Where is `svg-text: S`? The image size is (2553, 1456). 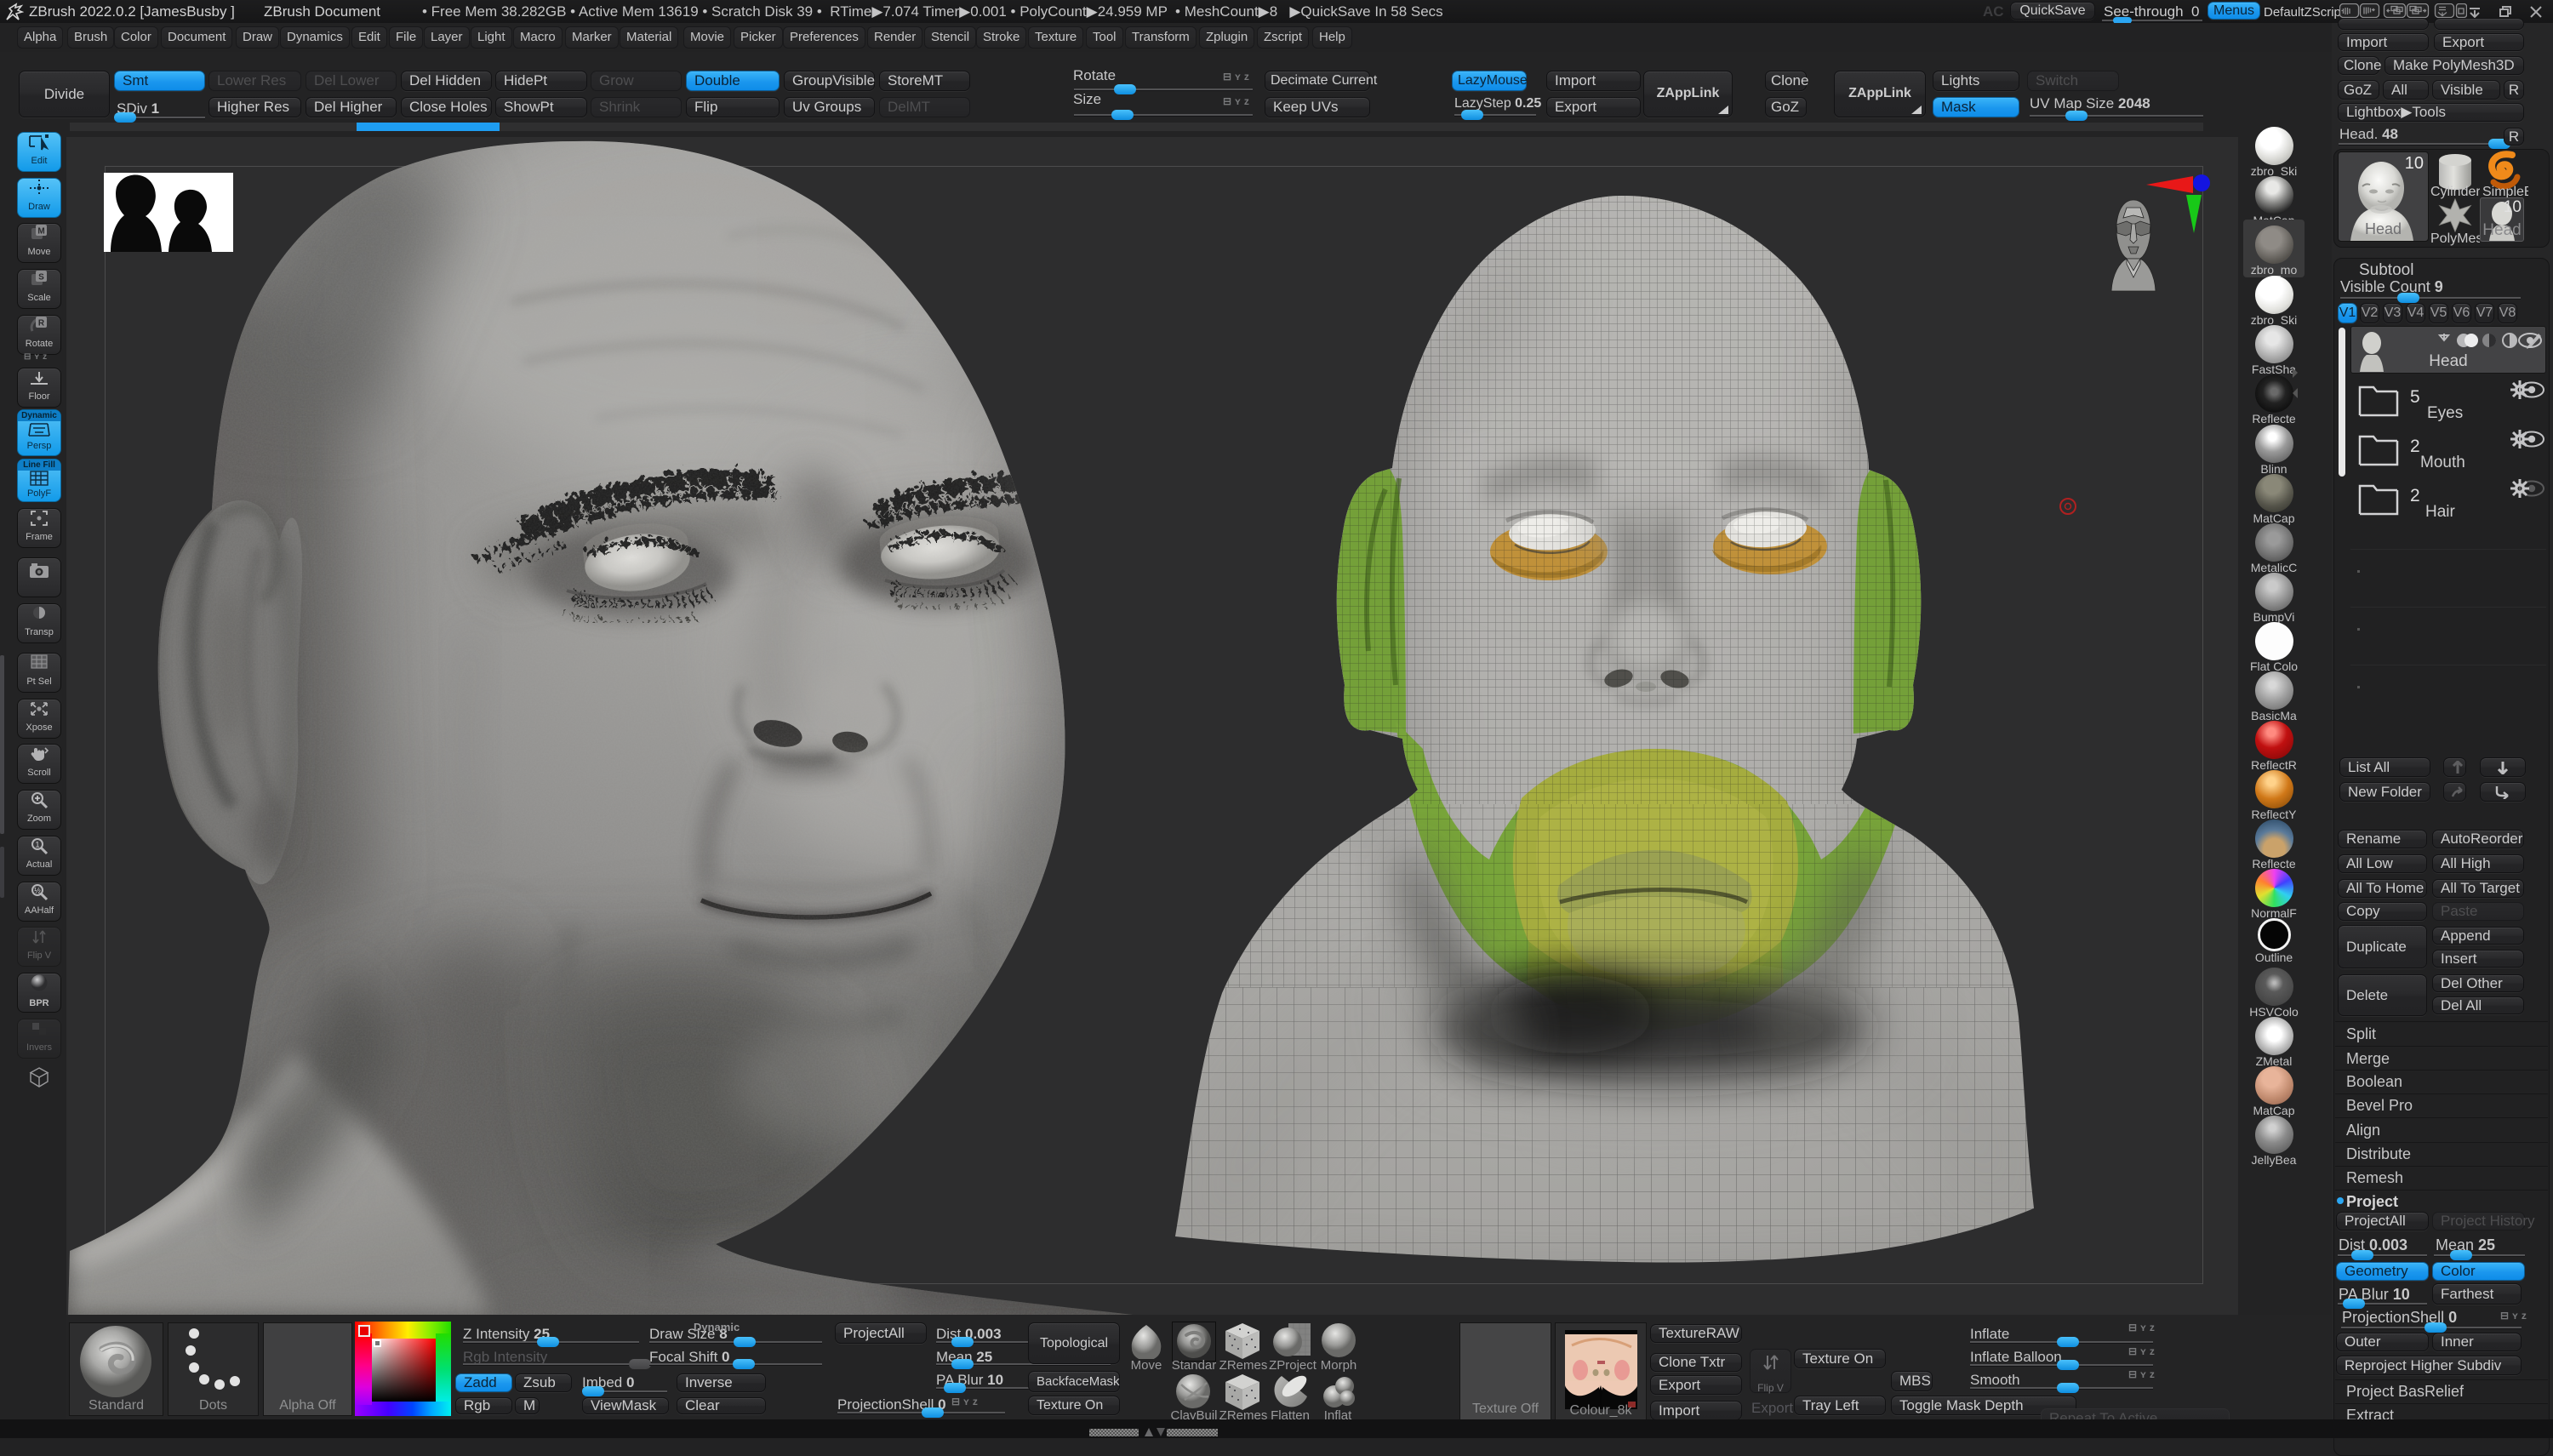
svg-text: S is located at coordinates (41, 278).